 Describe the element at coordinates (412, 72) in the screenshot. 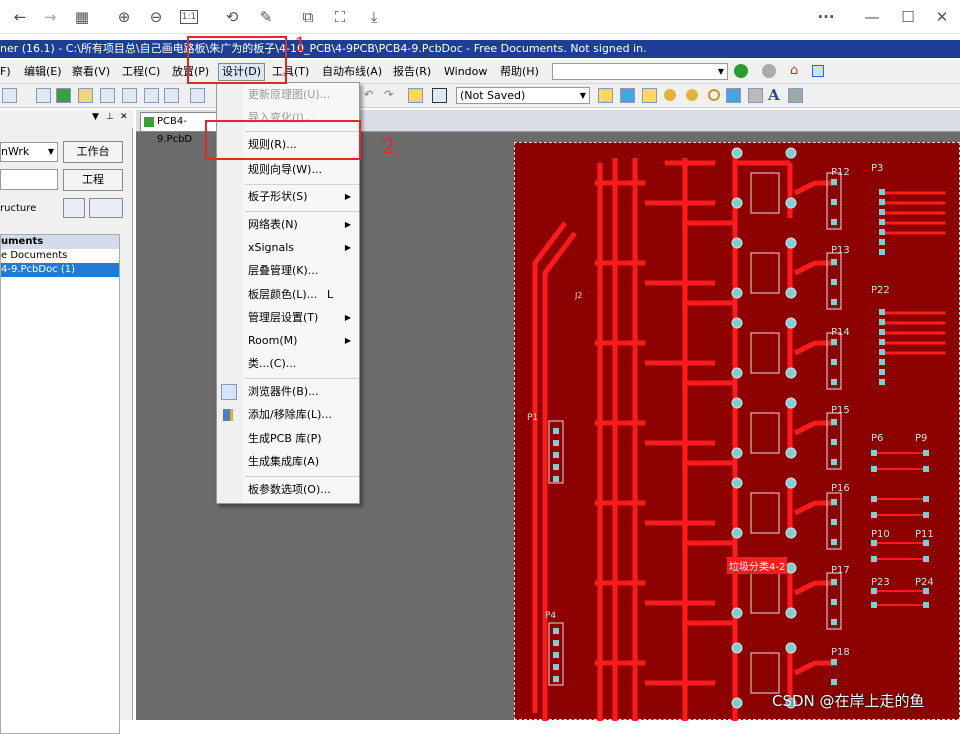

I see `menu-reports: 报告(R)` at that location.